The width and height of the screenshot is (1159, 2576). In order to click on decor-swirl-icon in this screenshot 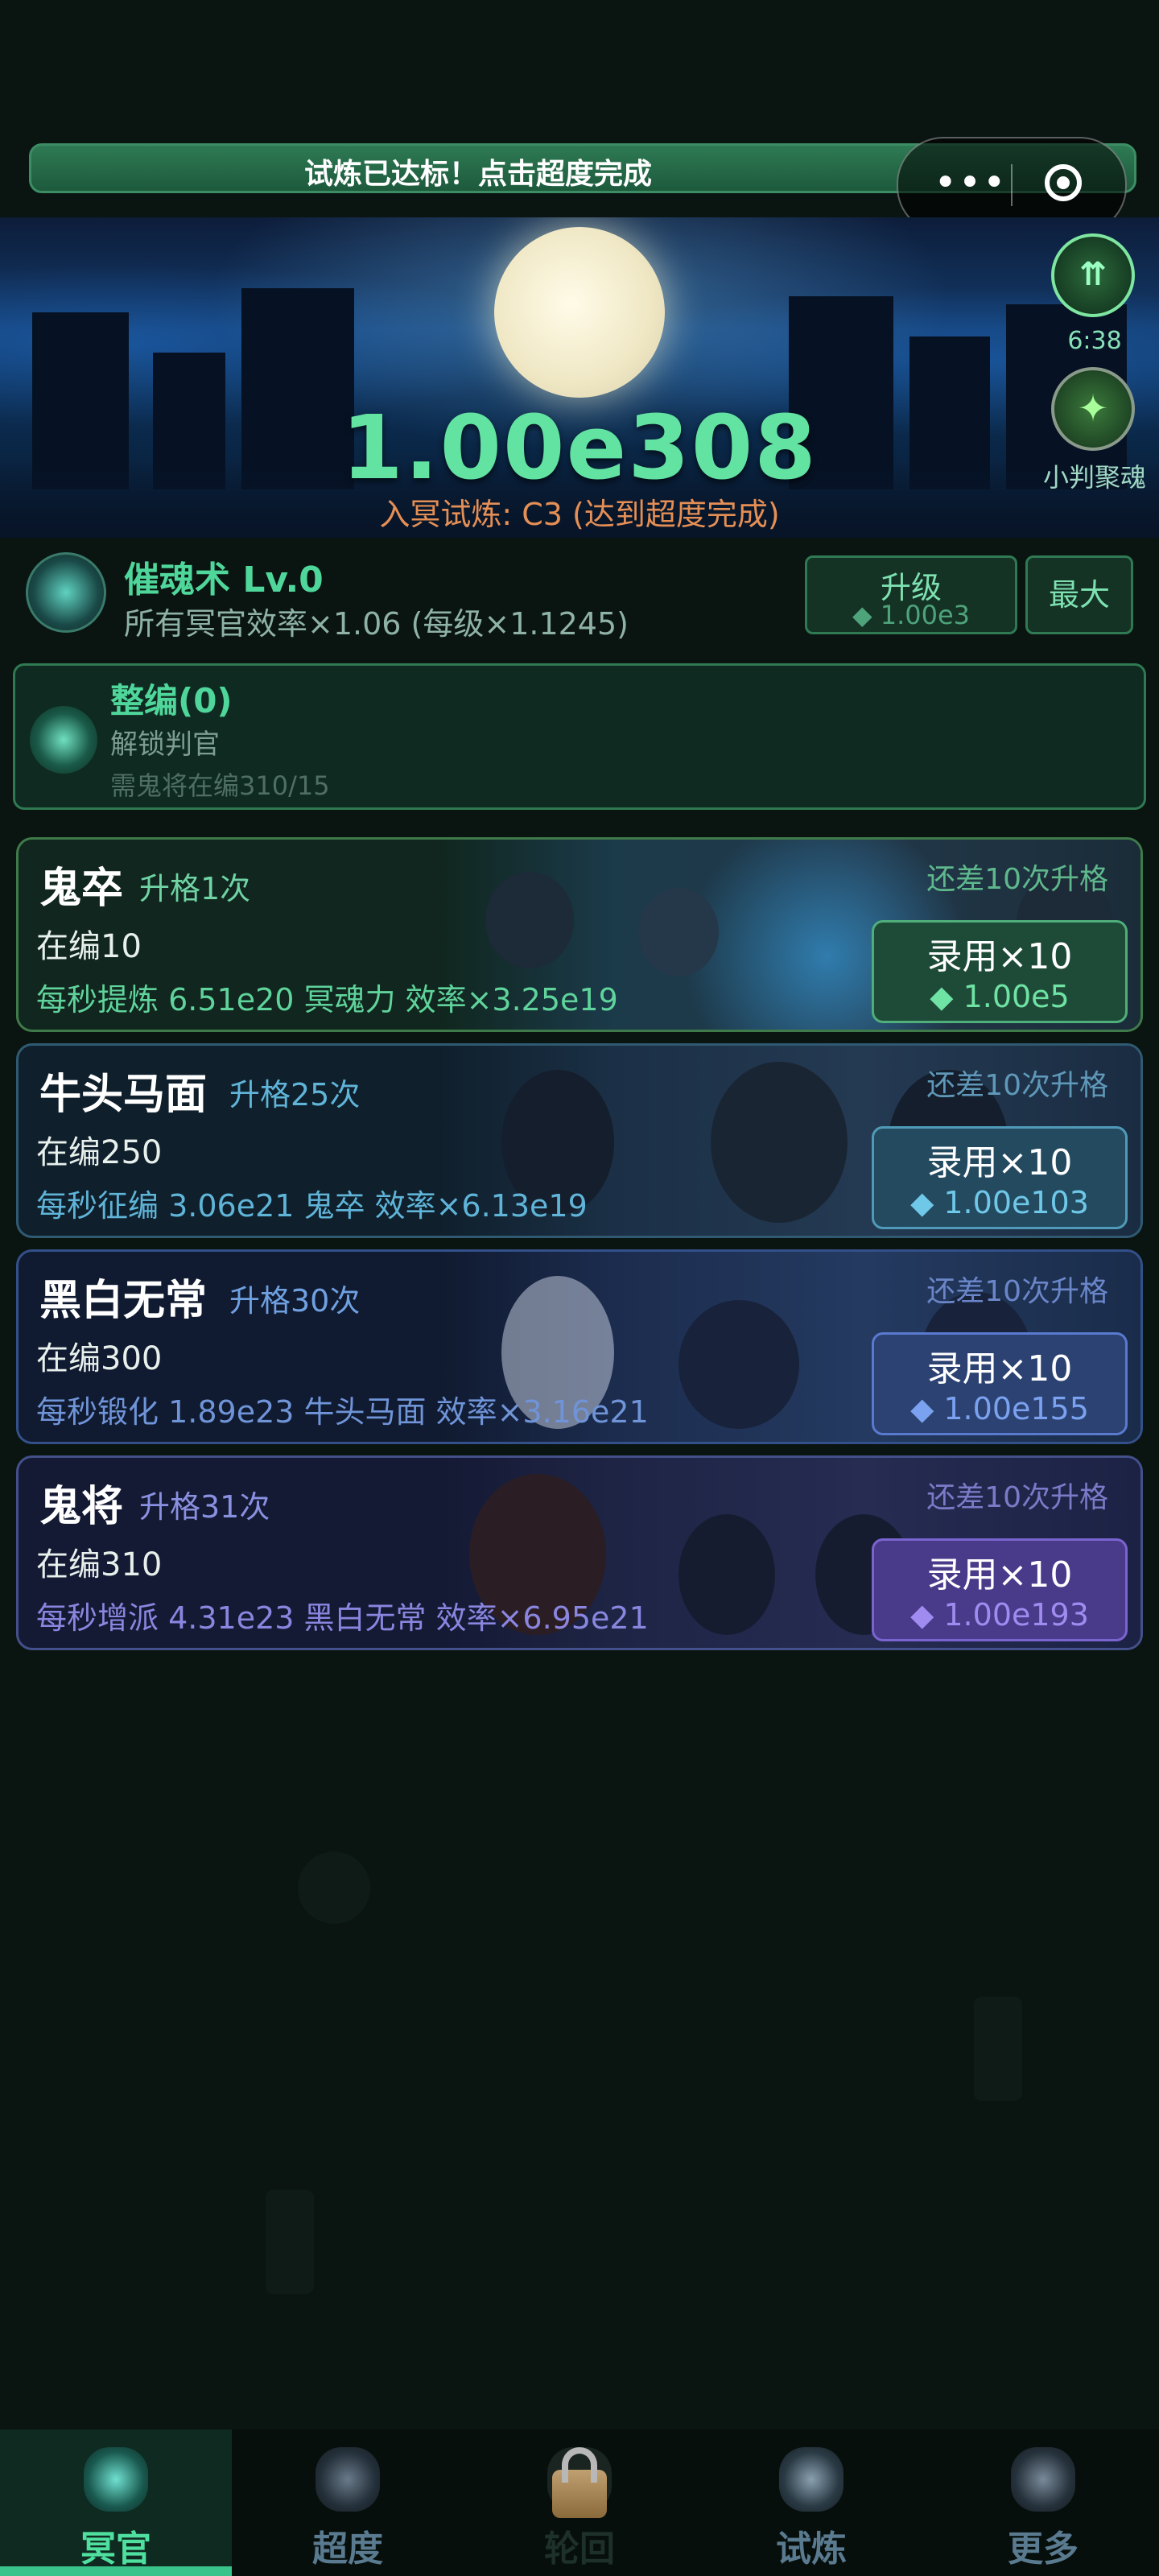, I will do `click(334, 1888)`.